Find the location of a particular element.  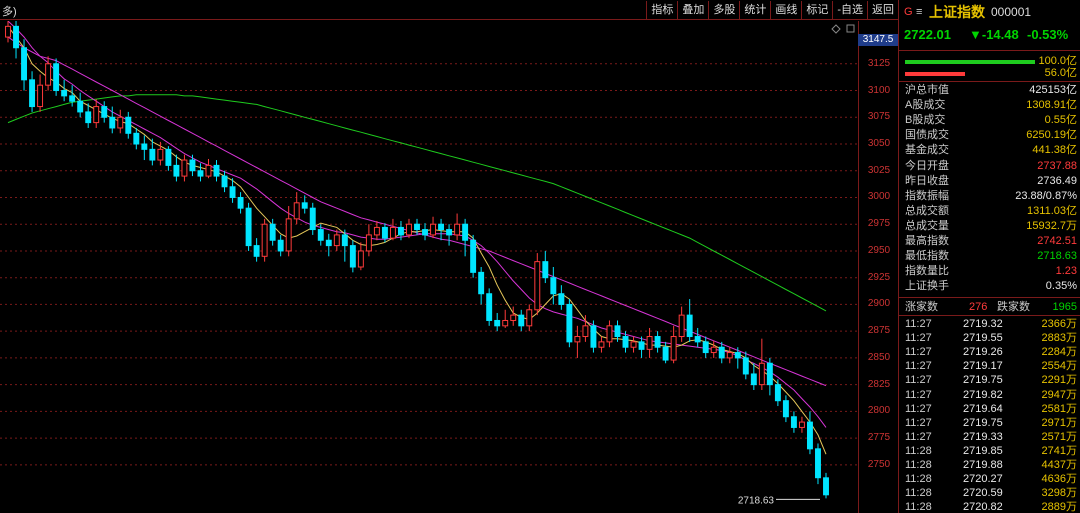

up-count-label: 涨家数 is located at coordinates (921, 307).